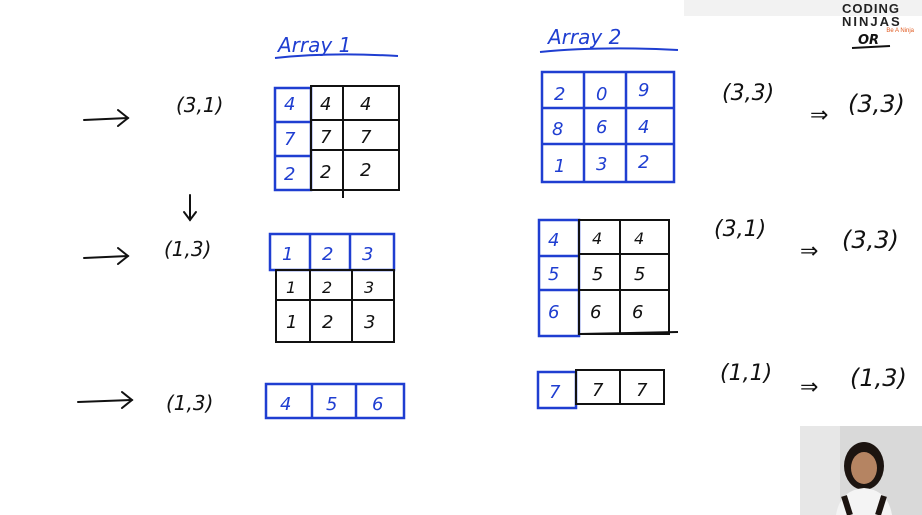 The width and height of the screenshot is (922, 515). Describe the element at coordinates (809, 251) in the screenshot. I see `result-2-arrow: ⇒` at that location.